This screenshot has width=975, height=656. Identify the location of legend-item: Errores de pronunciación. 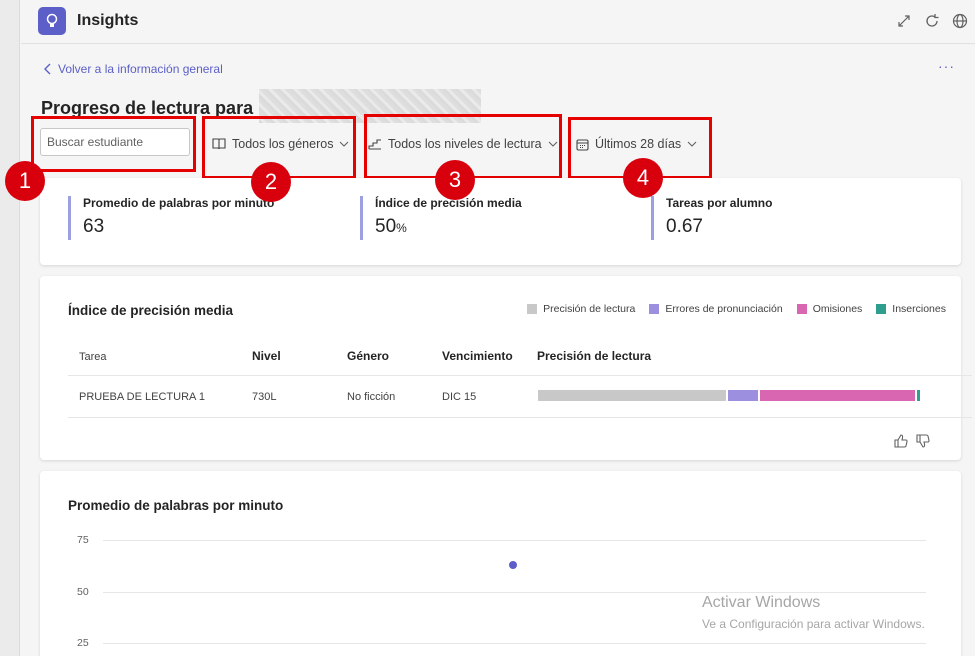
(716, 309).